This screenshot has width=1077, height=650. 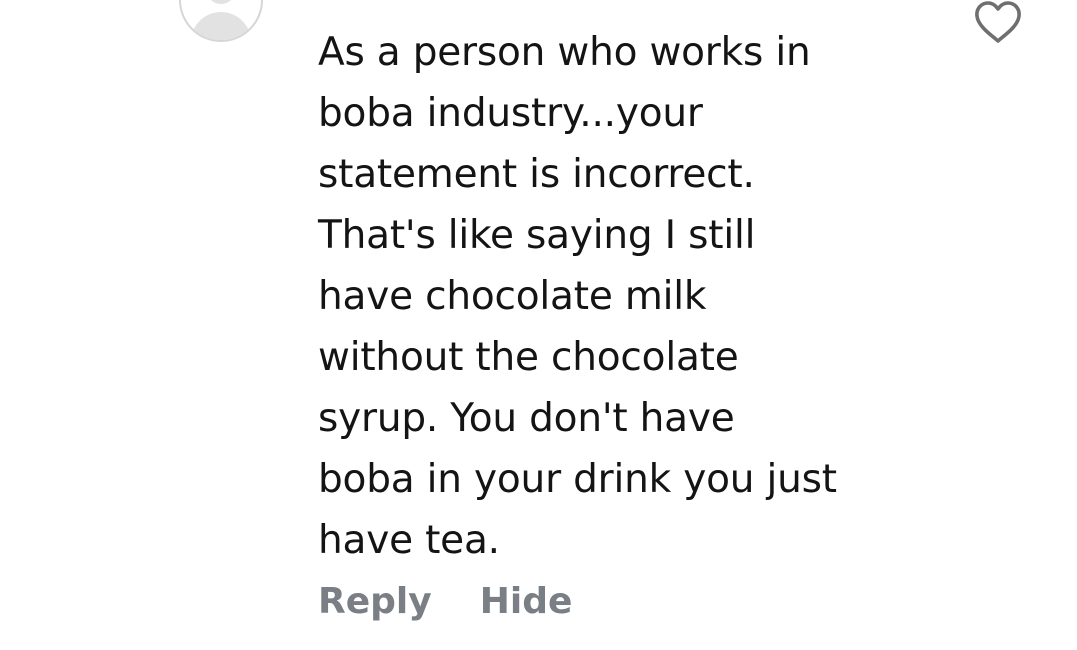 What do you see at coordinates (409, 540) in the screenshot?
I see `comment-text-line: have tea.` at bounding box center [409, 540].